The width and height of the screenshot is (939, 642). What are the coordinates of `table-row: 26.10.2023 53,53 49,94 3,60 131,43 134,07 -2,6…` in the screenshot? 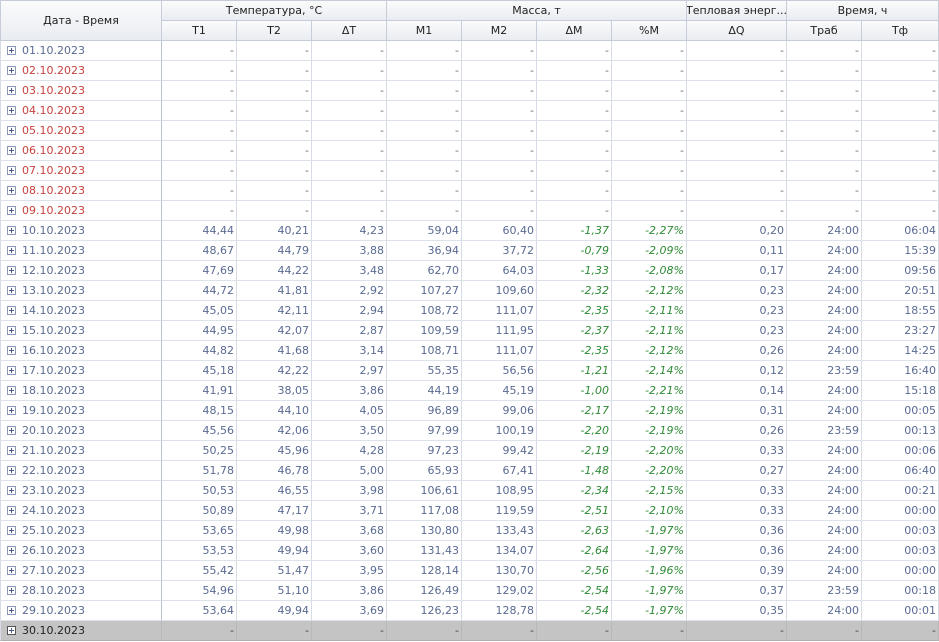 It's located at (469, 551).